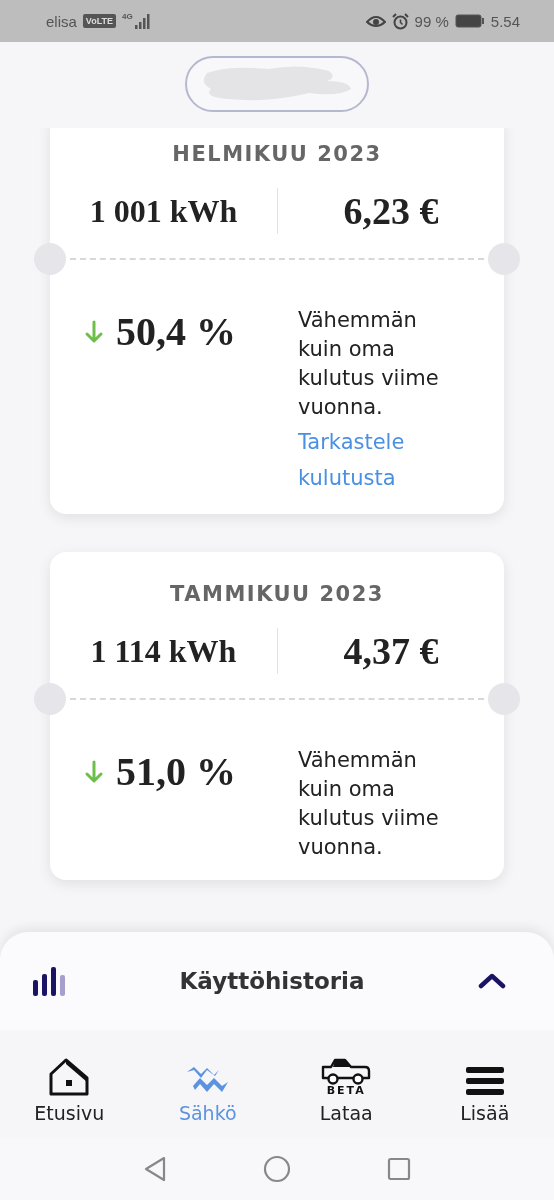 This screenshot has height=1200, width=554. Describe the element at coordinates (399, 1169) in the screenshot. I see `recents-icon` at that location.